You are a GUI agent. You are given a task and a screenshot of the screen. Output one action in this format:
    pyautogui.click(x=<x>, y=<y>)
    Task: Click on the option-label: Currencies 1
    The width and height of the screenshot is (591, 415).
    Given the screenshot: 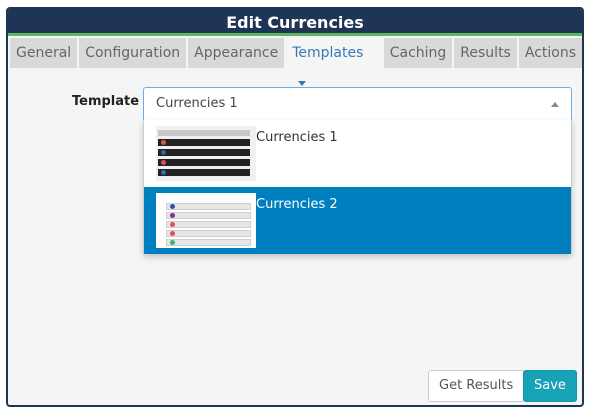 What is the action you would take?
    pyautogui.click(x=297, y=137)
    